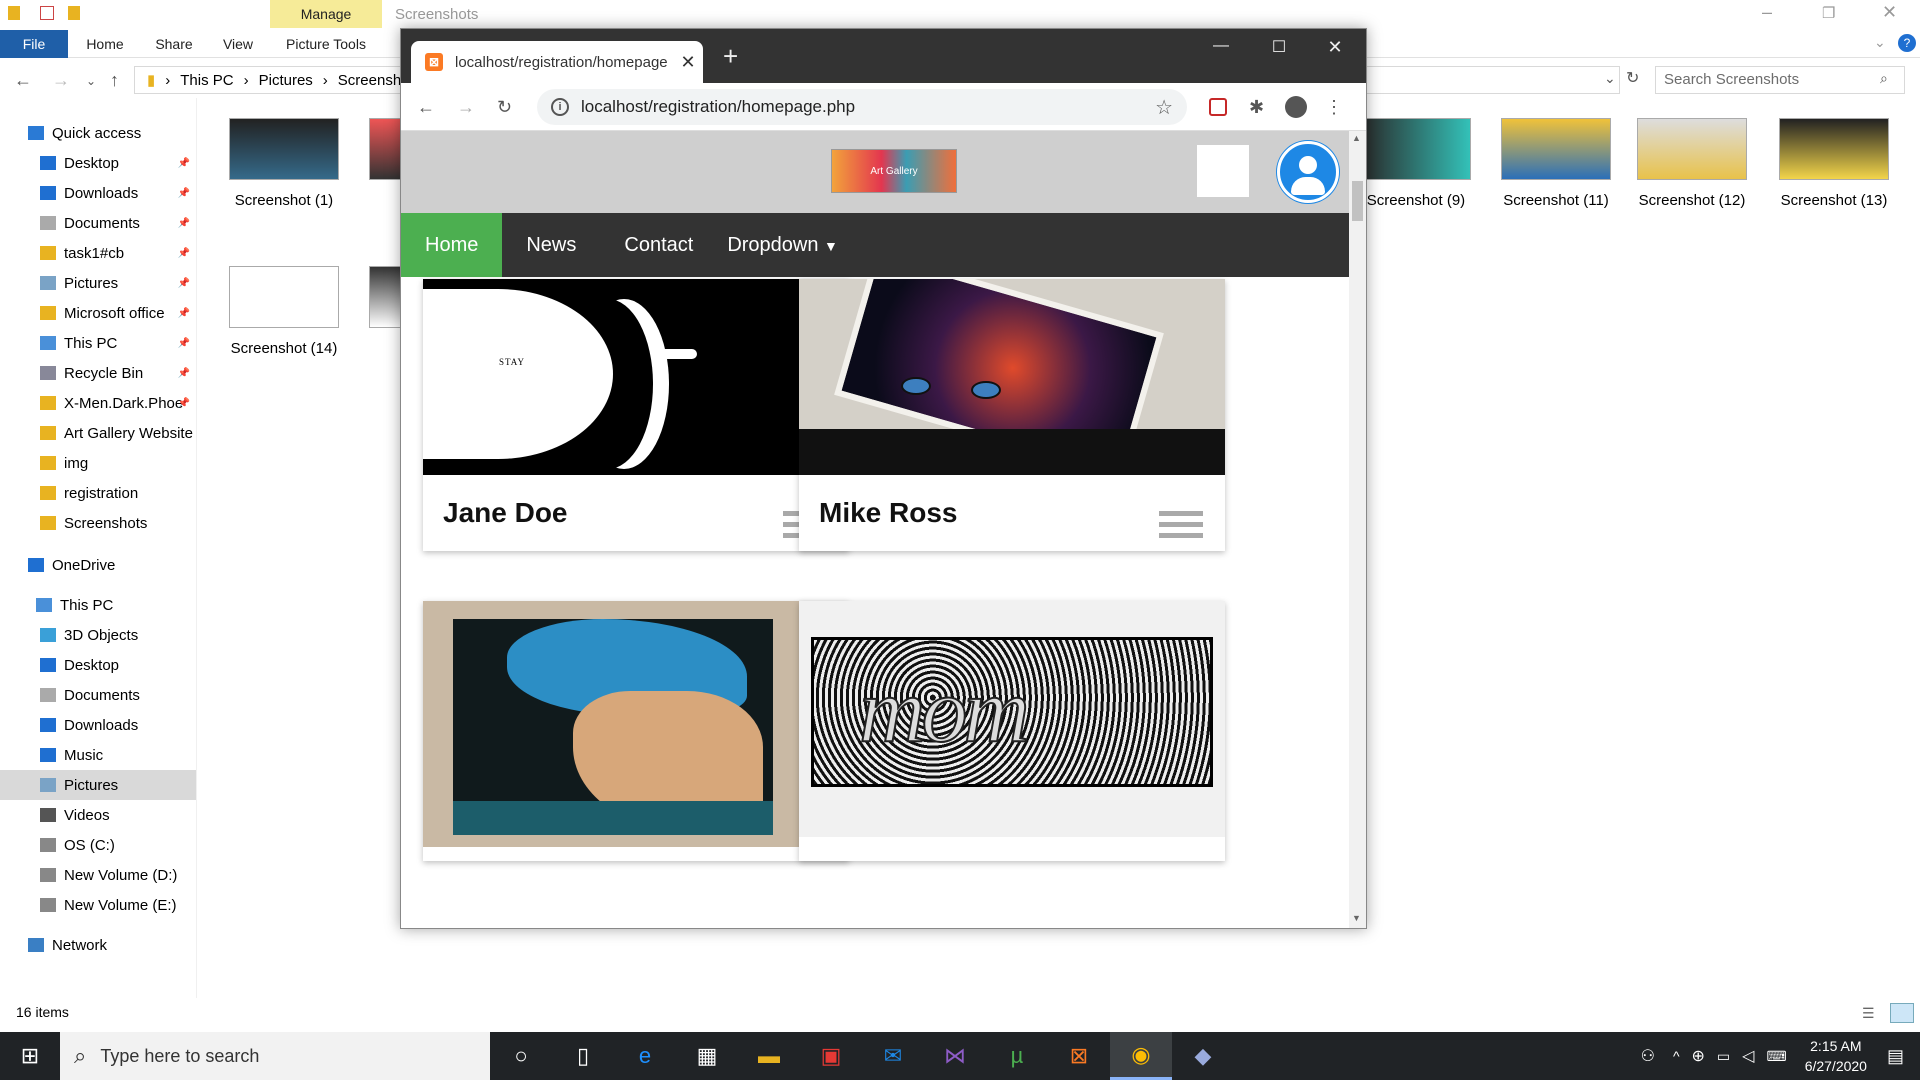 Image resolution: width=1920 pixels, height=1080 pixels. What do you see at coordinates (114, 80) in the screenshot?
I see `up-icon: ↑` at bounding box center [114, 80].